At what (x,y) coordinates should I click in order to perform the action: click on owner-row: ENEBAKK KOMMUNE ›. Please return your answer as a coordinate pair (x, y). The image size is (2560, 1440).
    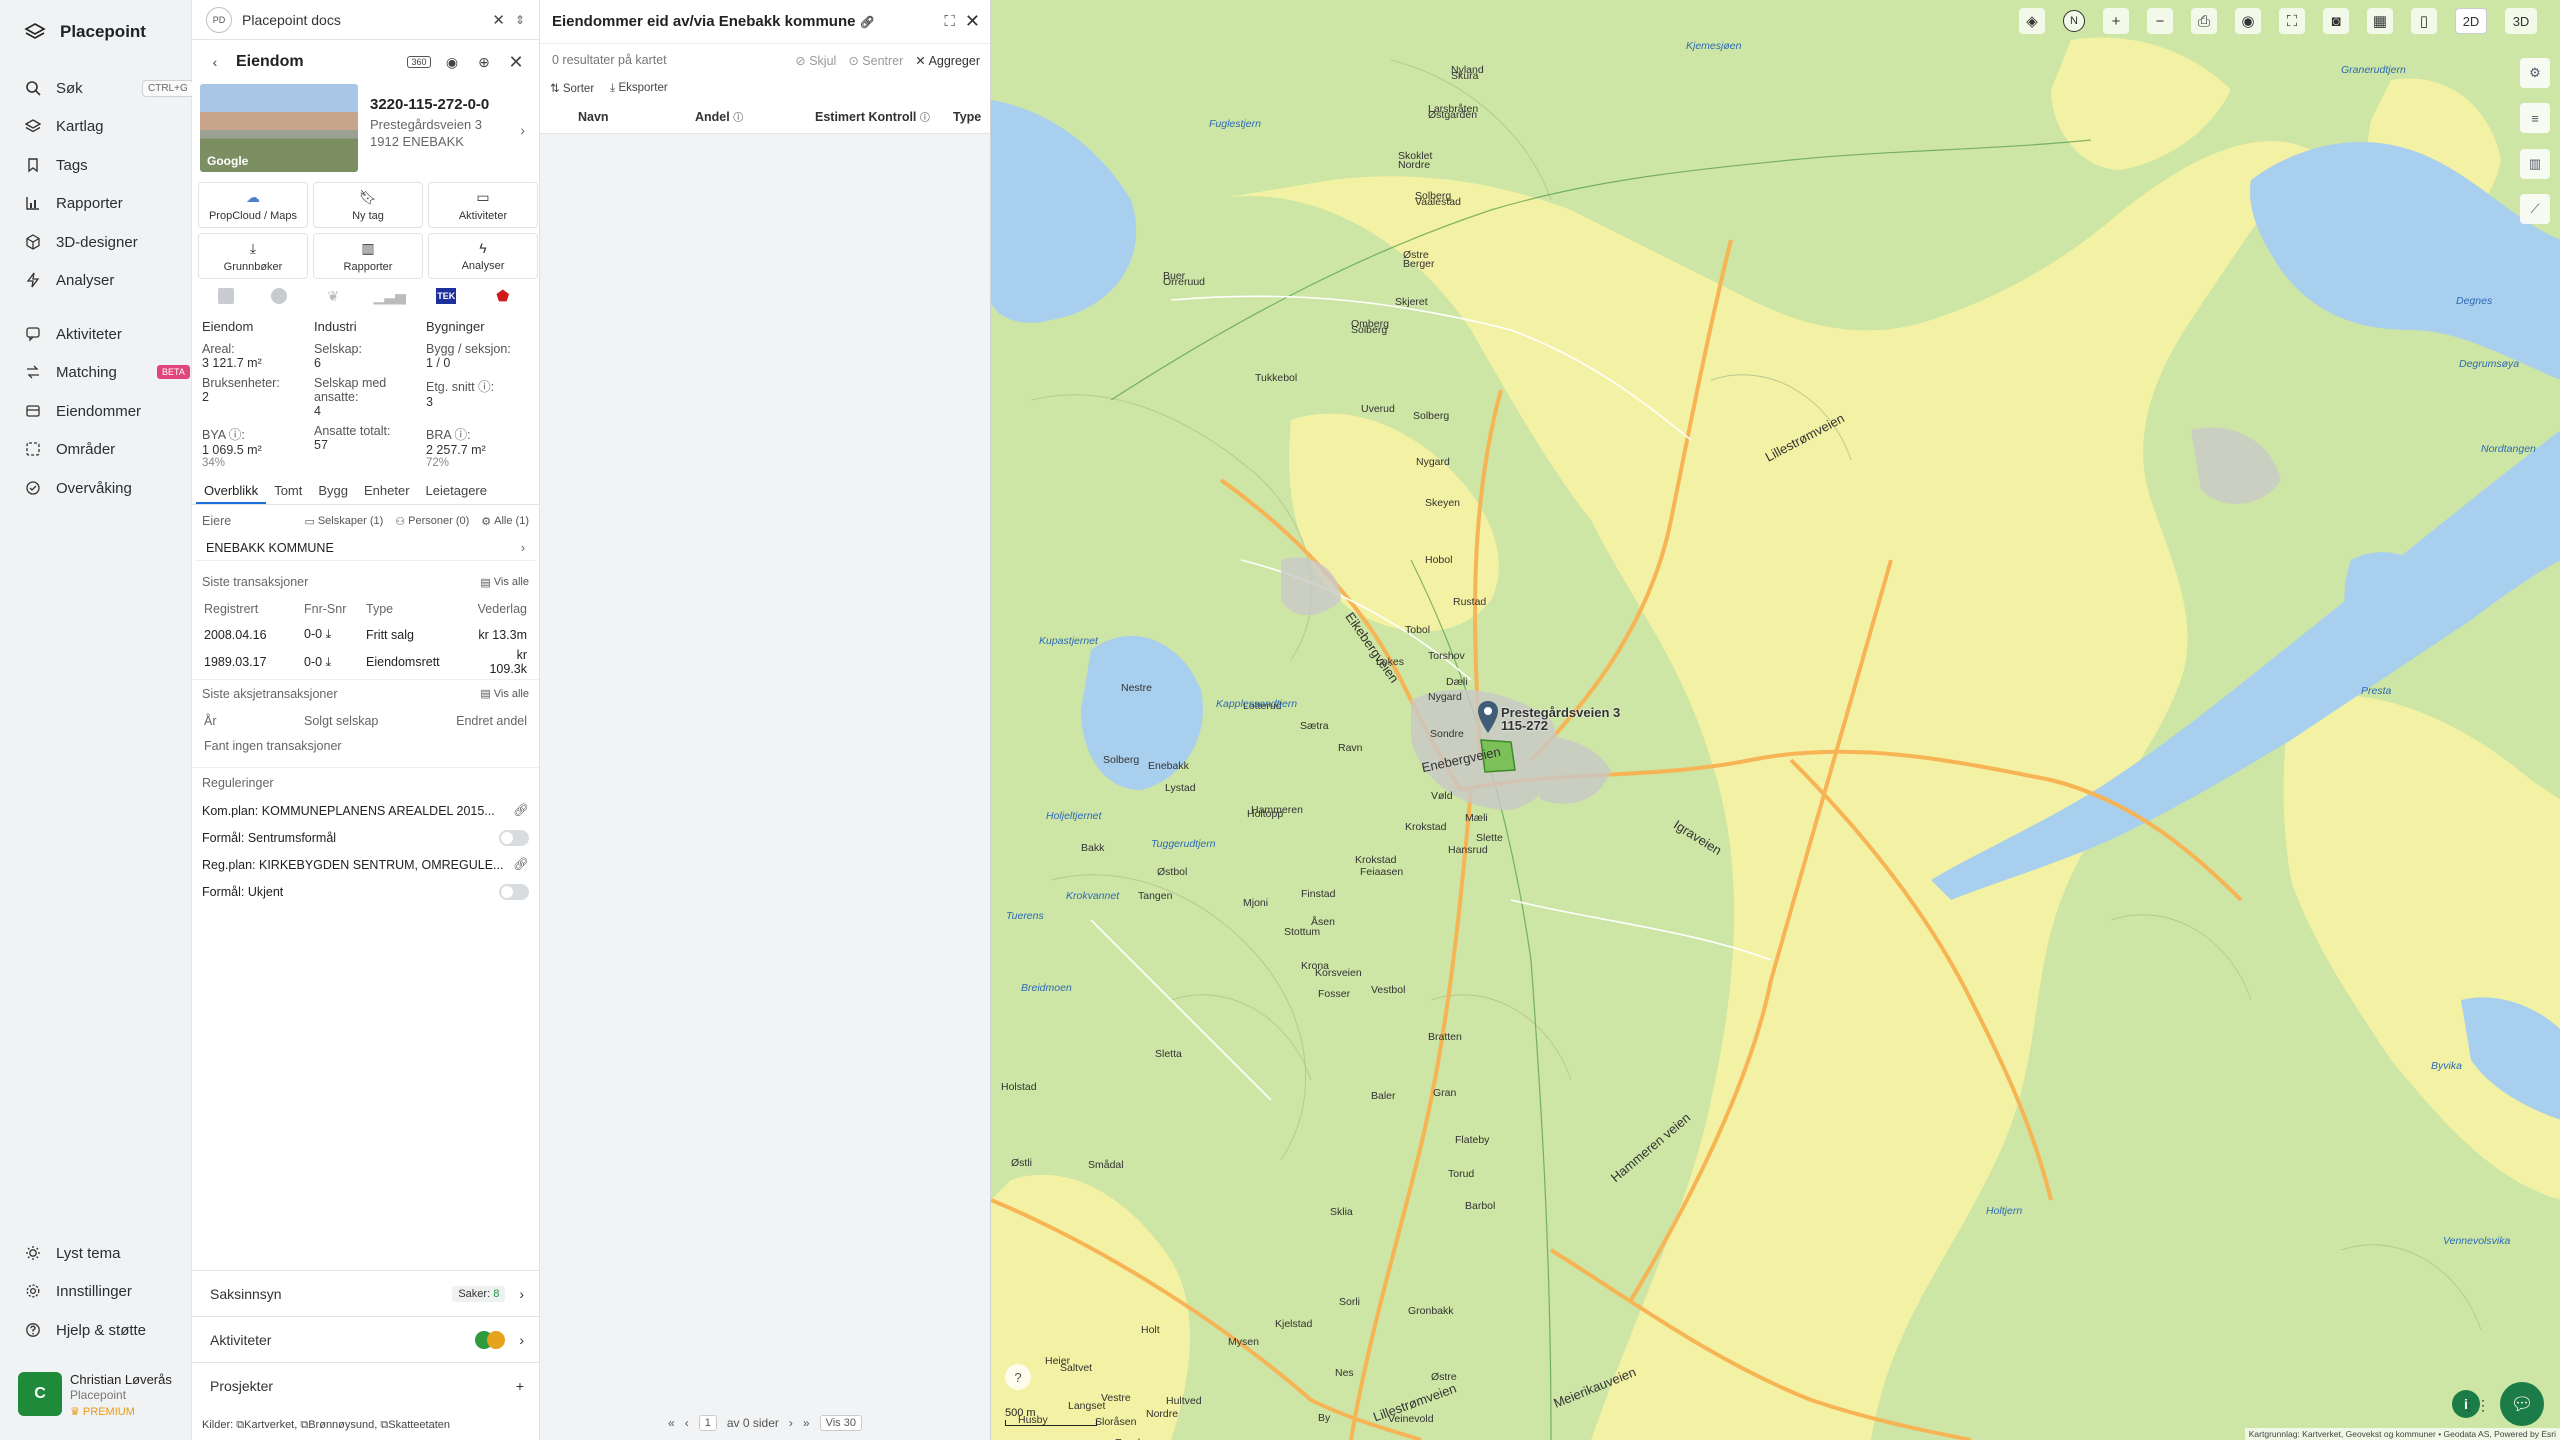
    Looking at the image, I should click on (365, 548).